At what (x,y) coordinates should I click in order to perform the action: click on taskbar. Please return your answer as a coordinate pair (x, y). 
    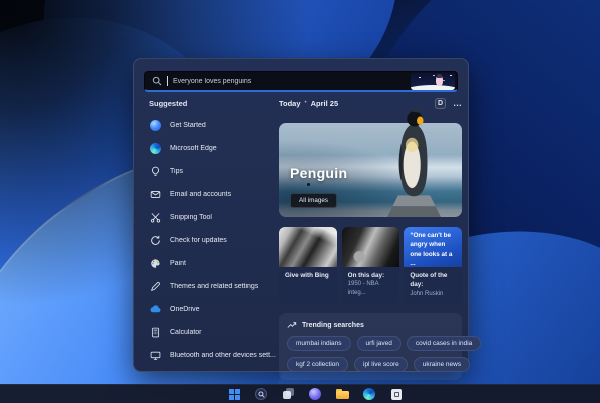
    Looking at the image, I should click on (300, 393).